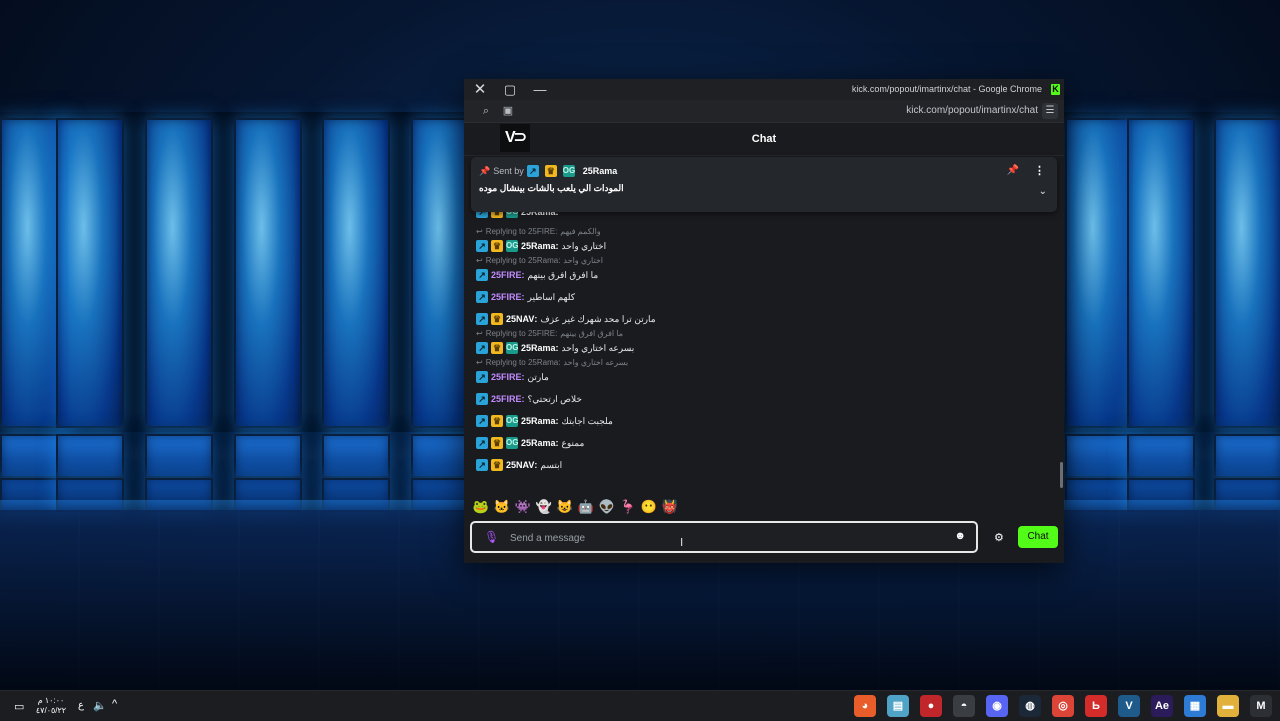 The image size is (1280, 721). Describe the element at coordinates (566, 319) in the screenshot. I see `chat-message: ↗ ♛ 25NAV: مارتن ترا محد شهرك غير عزف` at that location.